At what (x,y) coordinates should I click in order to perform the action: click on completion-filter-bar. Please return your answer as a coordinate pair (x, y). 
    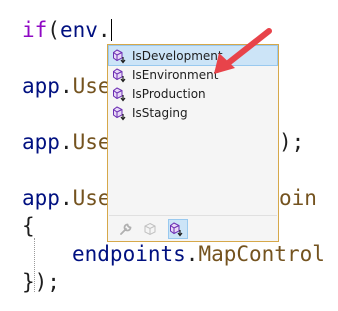
    Looking at the image, I should click on (193, 227).